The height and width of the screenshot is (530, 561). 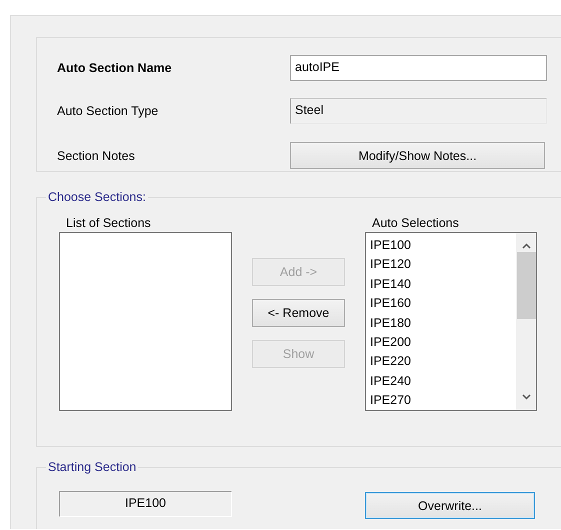 What do you see at coordinates (441, 401) in the screenshot?
I see `list-item: IPE270` at bounding box center [441, 401].